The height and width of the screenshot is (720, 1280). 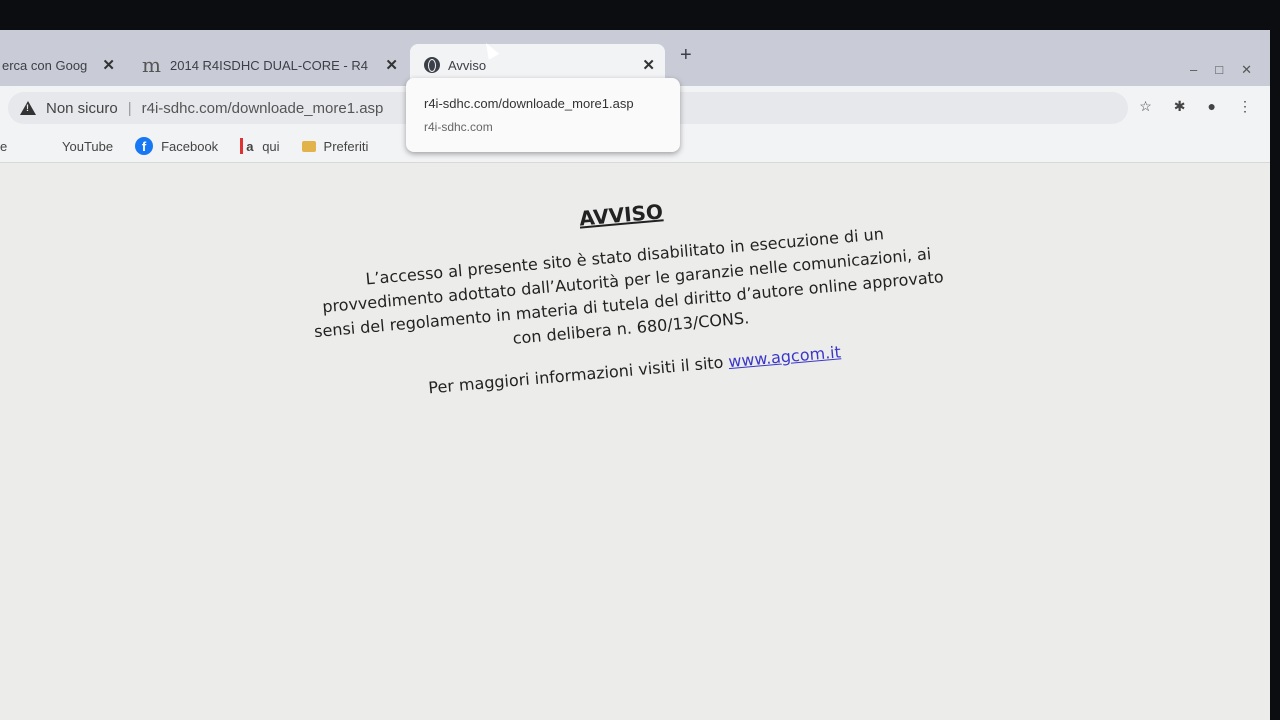 I want to click on globe-icon, so click(x=432, y=65).